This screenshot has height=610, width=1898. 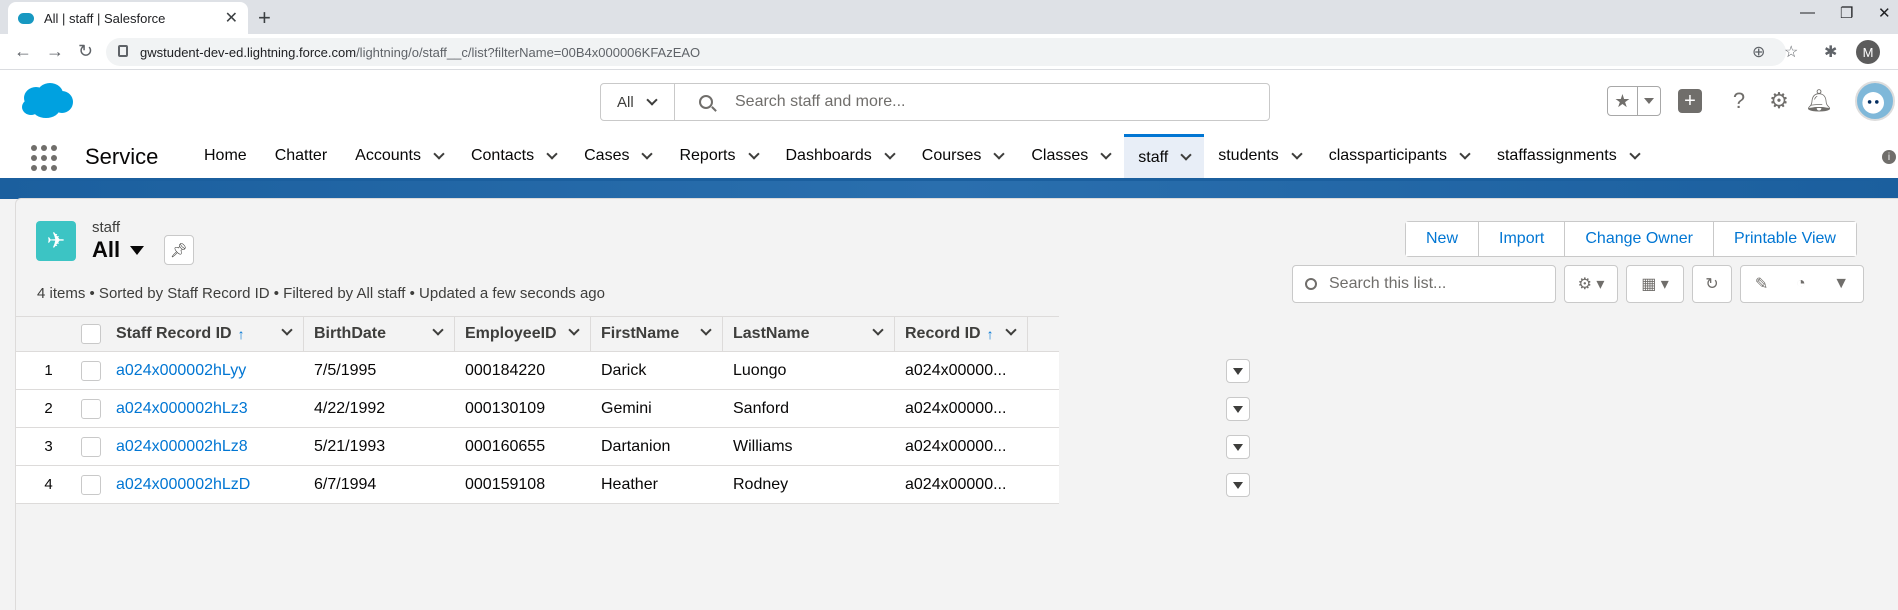 I want to click on search-scope-select: All, so click(x=638, y=102).